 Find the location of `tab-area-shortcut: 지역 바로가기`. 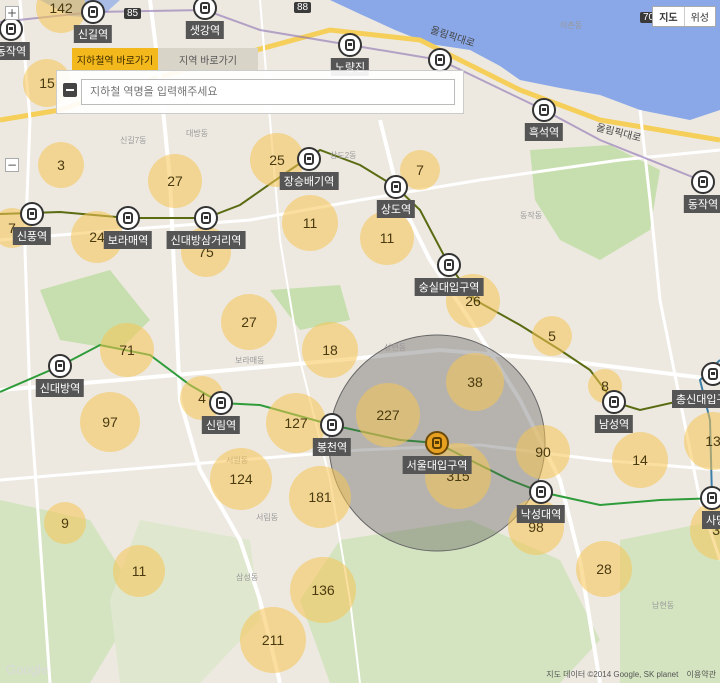

tab-area-shortcut: 지역 바로가기 is located at coordinates (208, 59).